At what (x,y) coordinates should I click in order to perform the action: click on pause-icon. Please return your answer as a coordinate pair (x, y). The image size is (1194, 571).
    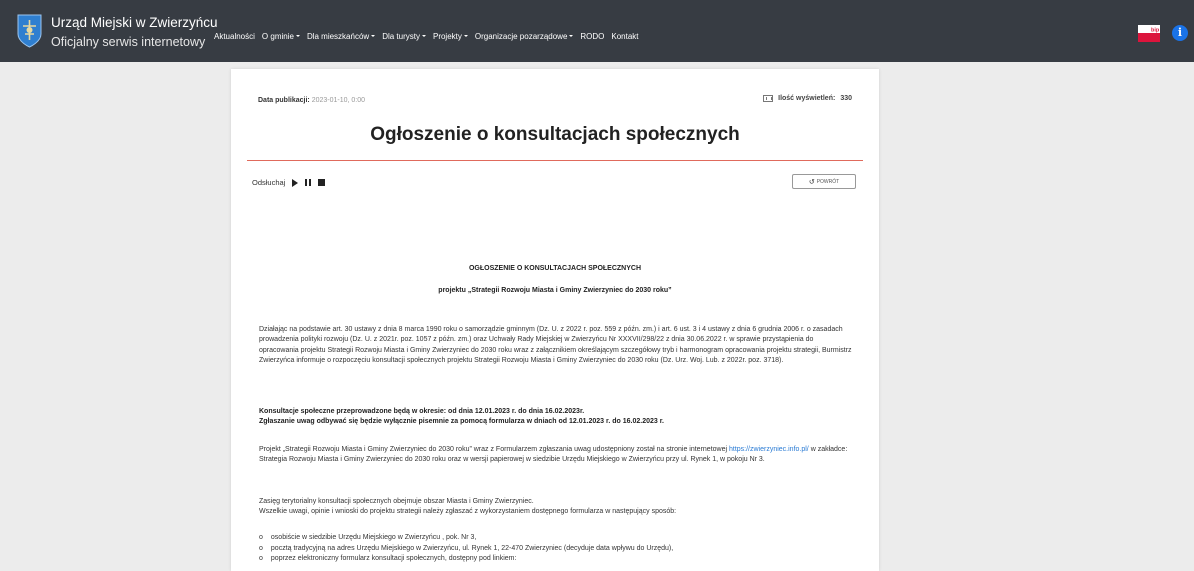
    Looking at the image, I should click on (308, 182).